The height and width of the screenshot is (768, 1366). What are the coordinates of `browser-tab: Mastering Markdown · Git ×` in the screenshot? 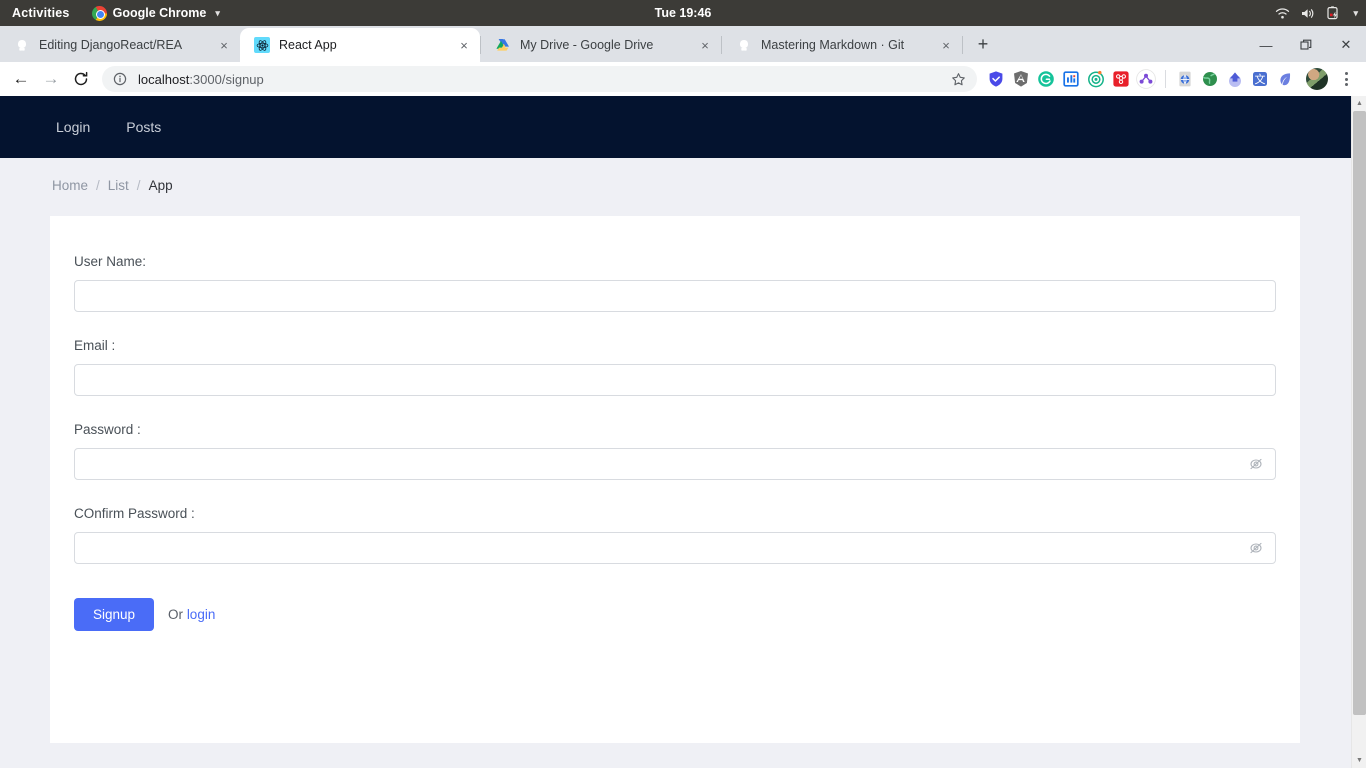 It's located at (842, 45).